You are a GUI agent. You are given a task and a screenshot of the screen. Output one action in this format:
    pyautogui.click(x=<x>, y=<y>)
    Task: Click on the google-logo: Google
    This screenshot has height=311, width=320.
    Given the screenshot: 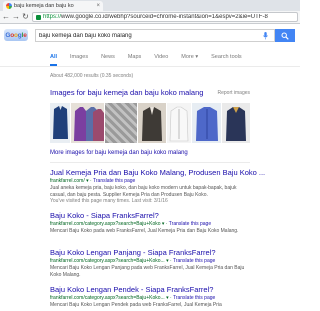 What is the action you would take?
    pyautogui.click(x=16, y=35)
    